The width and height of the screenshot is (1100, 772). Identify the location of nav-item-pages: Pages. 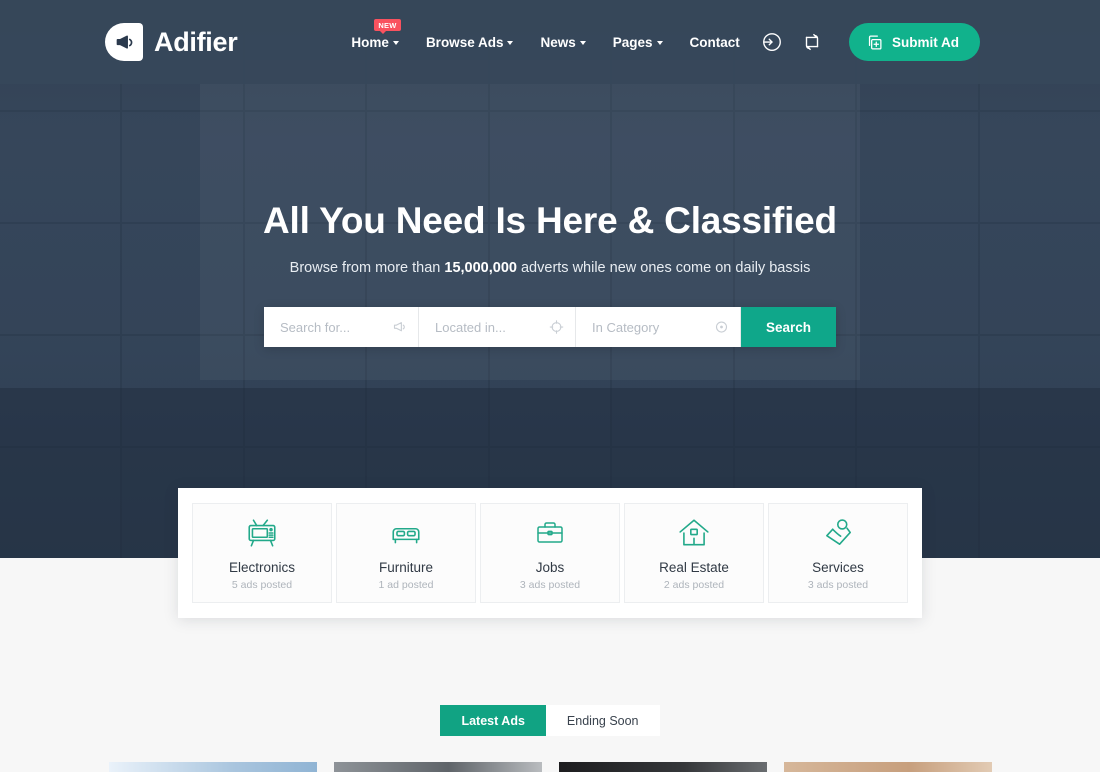
(638, 42).